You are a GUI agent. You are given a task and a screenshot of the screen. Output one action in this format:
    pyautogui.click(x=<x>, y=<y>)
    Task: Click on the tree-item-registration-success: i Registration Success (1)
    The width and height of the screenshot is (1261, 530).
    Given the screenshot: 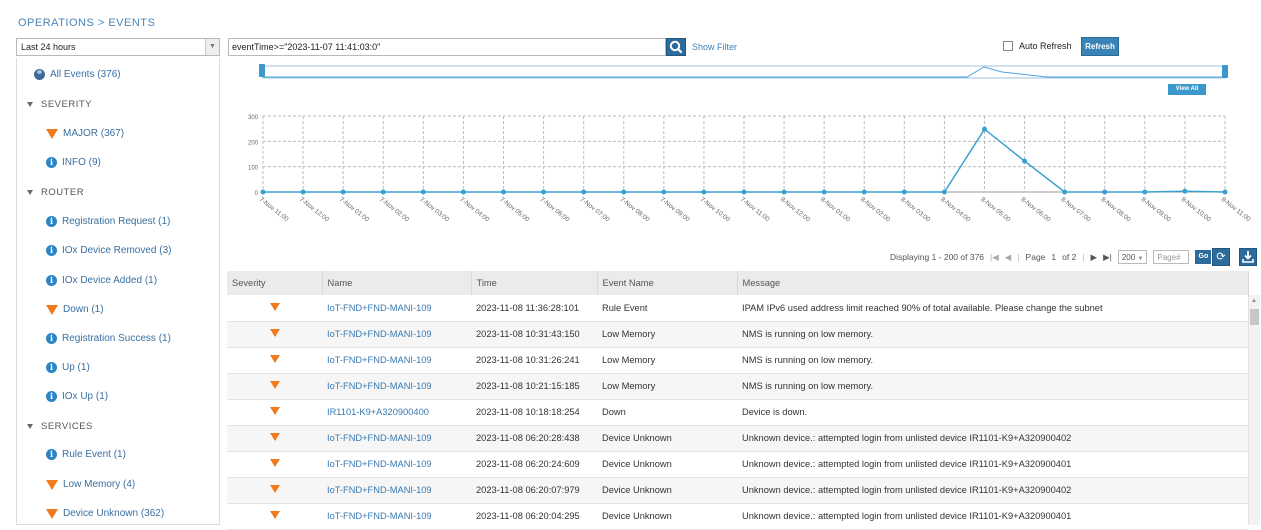 What is the action you would take?
    pyautogui.click(x=108, y=338)
    